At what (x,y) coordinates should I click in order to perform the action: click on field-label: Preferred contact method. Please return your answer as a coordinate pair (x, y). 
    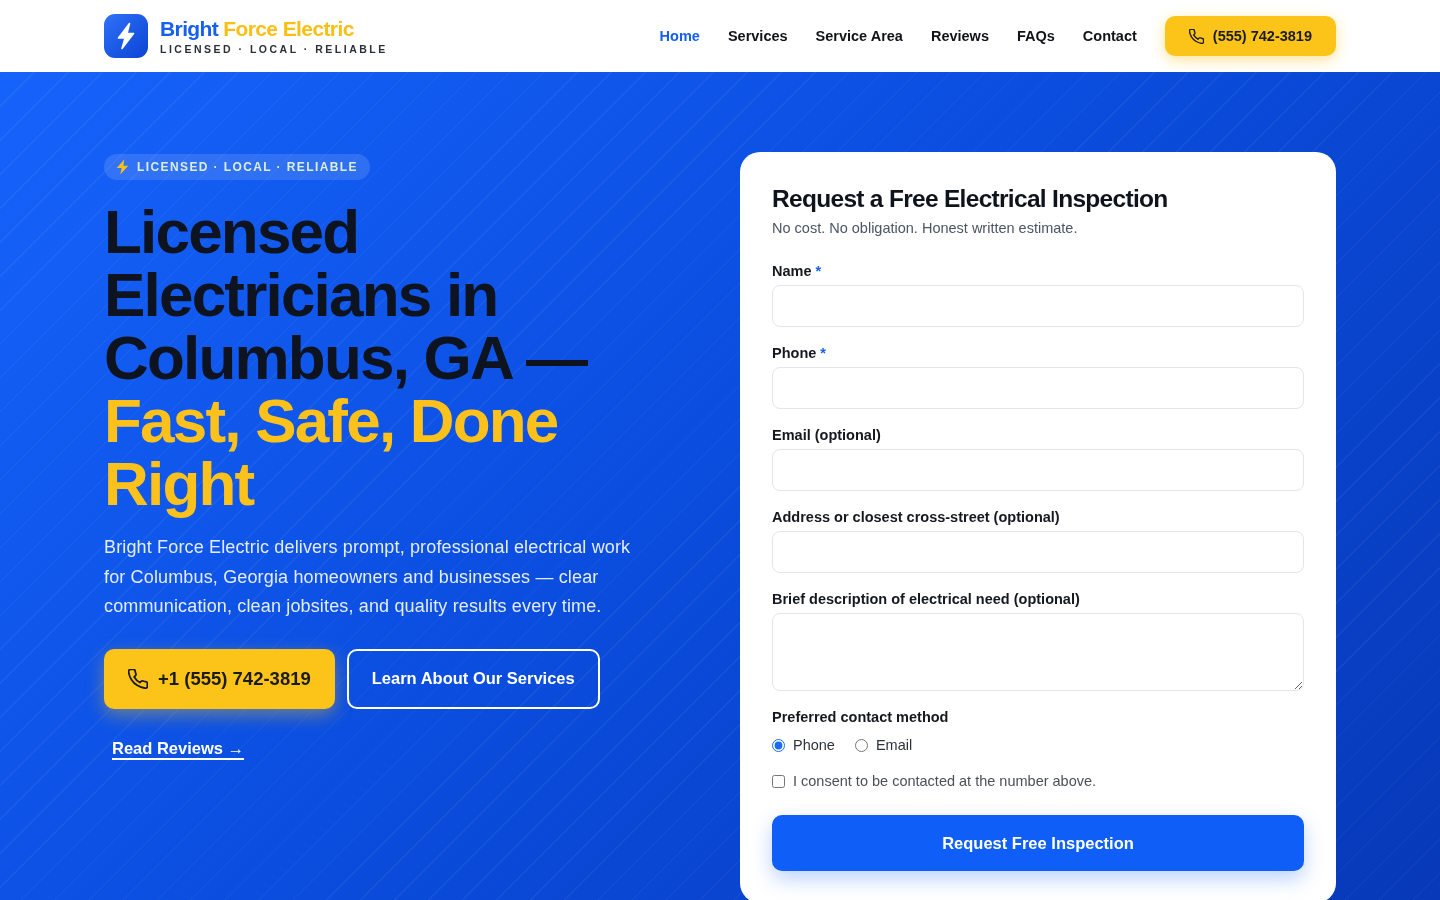
    Looking at the image, I should click on (861, 717).